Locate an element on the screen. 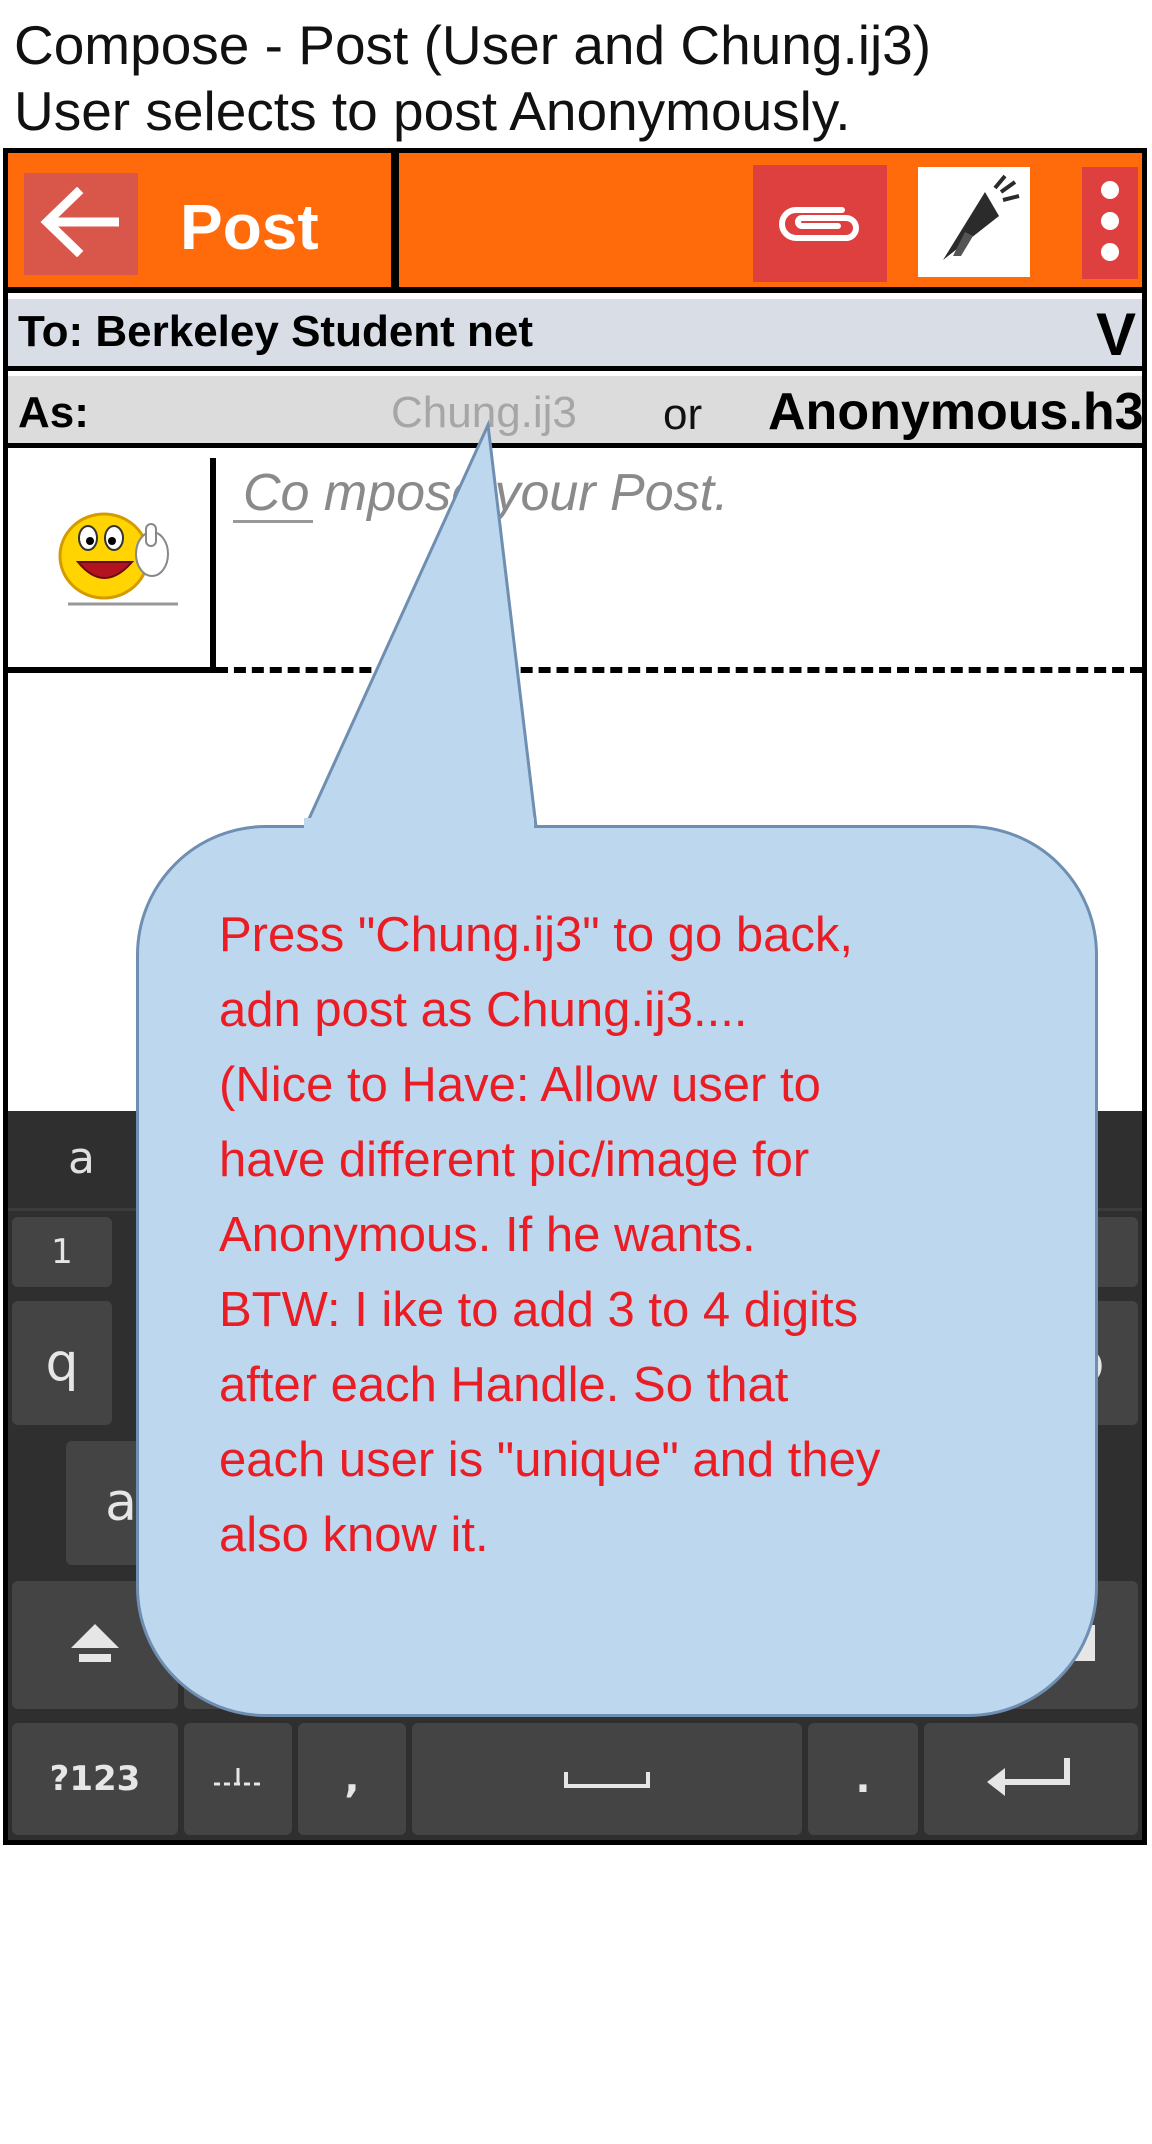 This screenshot has width=1152, height=2144. key-1: 1 is located at coordinates (62, 1252).